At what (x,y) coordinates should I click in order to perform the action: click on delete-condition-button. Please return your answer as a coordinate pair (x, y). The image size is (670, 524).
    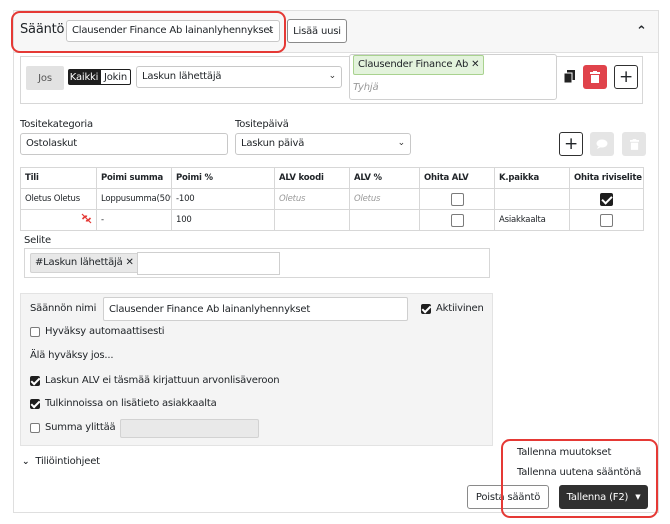
    Looking at the image, I should click on (595, 77).